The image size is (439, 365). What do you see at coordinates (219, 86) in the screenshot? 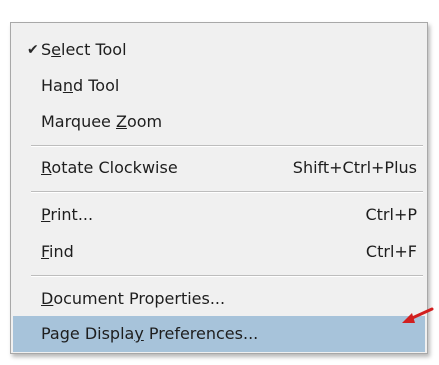
I see `menu-item-hand-tool: Hand Tool` at bounding box center [219, 86].